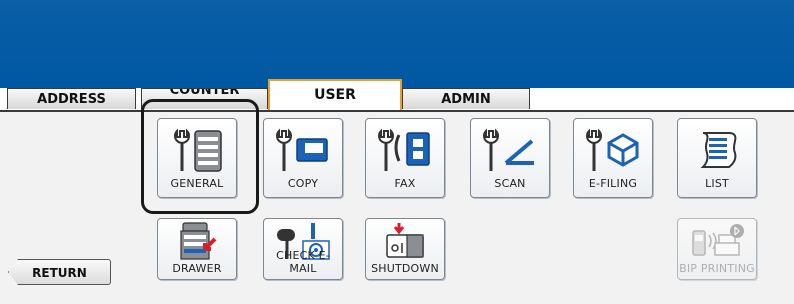  I want to click on check-email-label: CHECK E-MAIL, so click(303, 262).